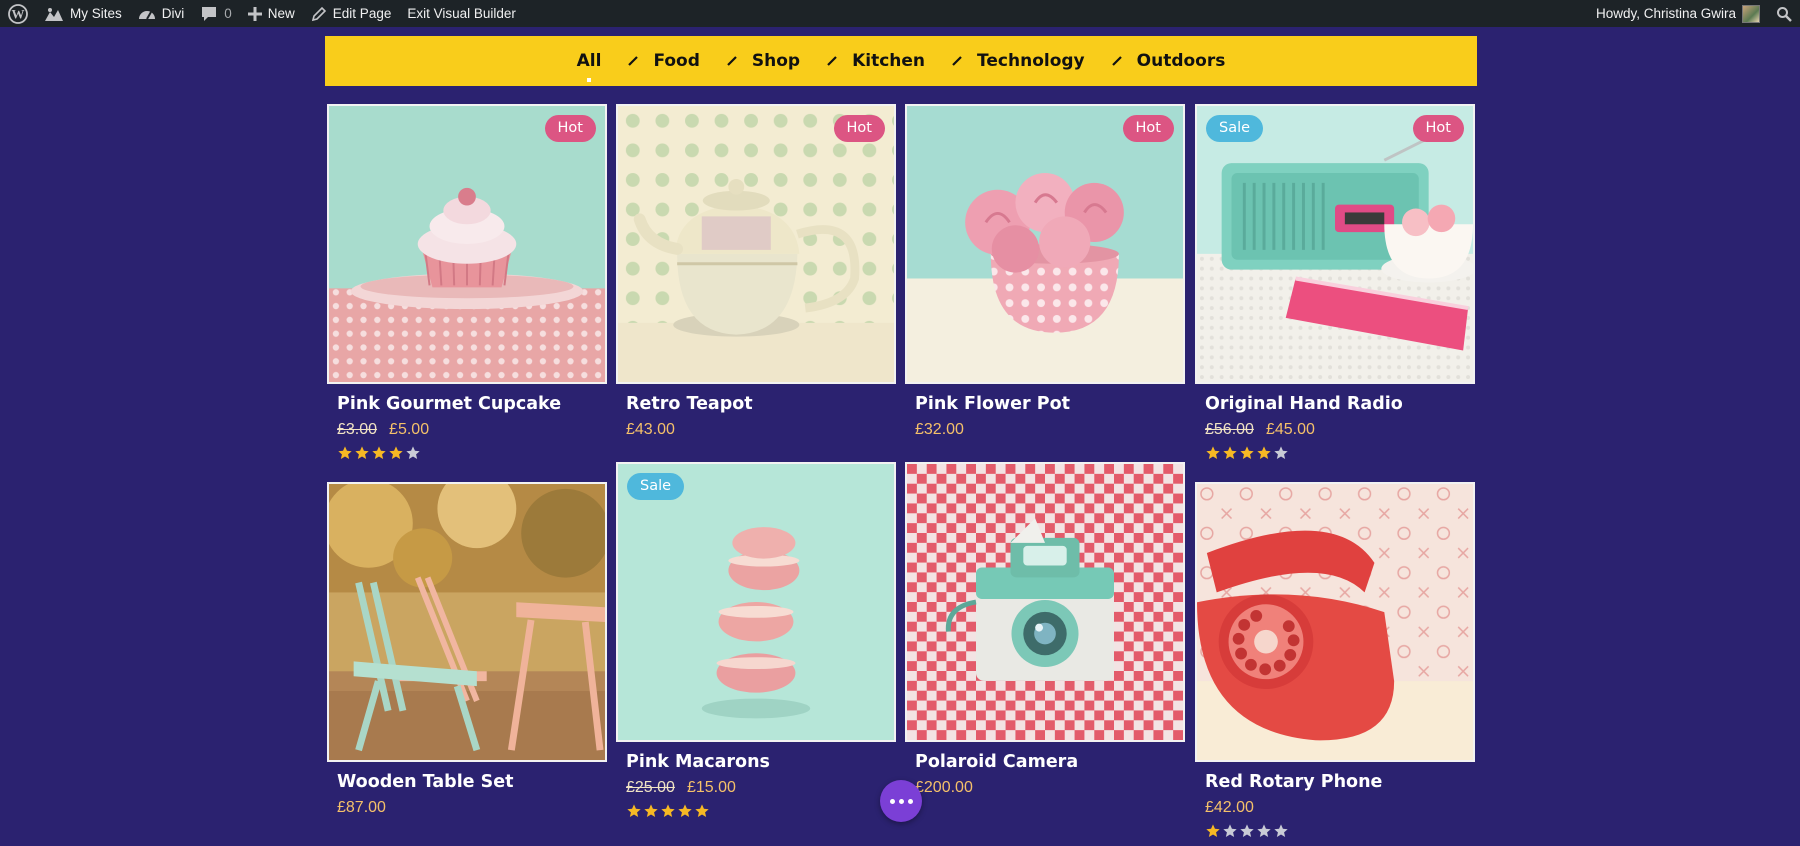 The width and height of the screenshot is (1800, 846). Describe the element at coordinates (1050, 404) in the screenshot. I see `product-title: Pink Flower Pot` at that location.